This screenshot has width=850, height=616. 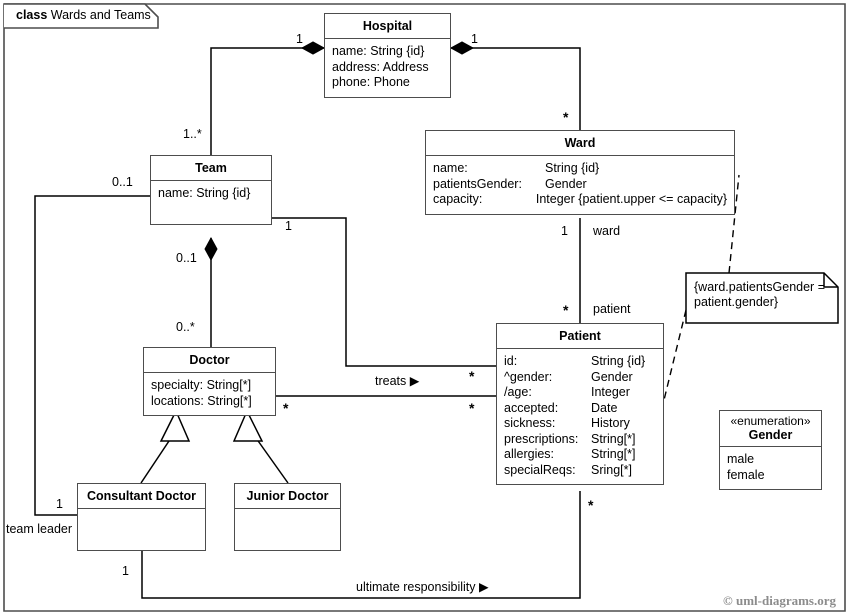 I want to click on attribute-row: locations: String[*], so click(x=201, y=400).